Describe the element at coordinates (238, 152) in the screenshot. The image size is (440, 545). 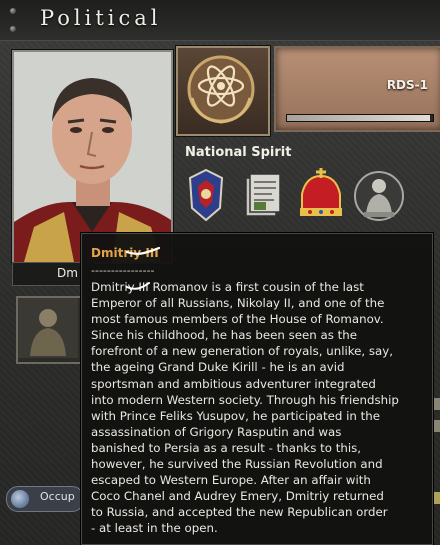
I see `national-spirit-label: National Spirit` at that location.